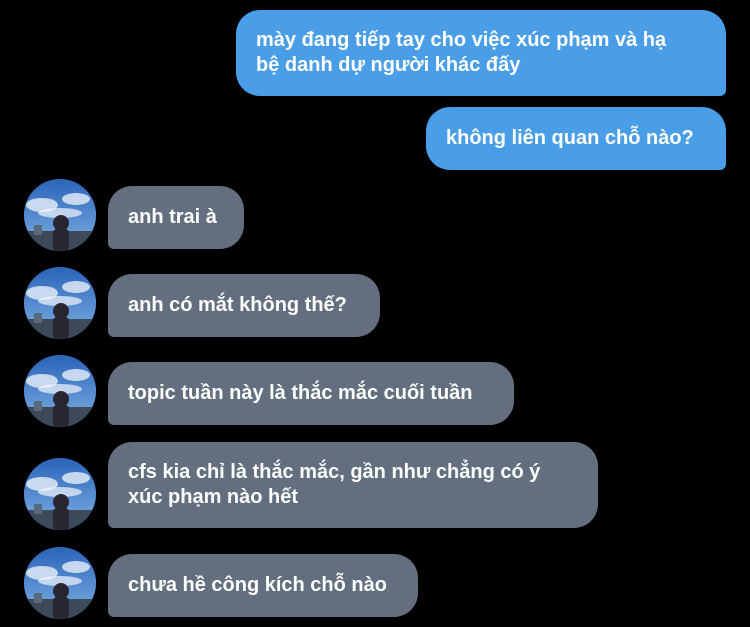 Image resolution: width=750 pixels, height=627 pixels. What do you see at coordinates (172, 217) in the screenshot?
I see `received-message-text: anh trai à` at bounding box center [172, 217].